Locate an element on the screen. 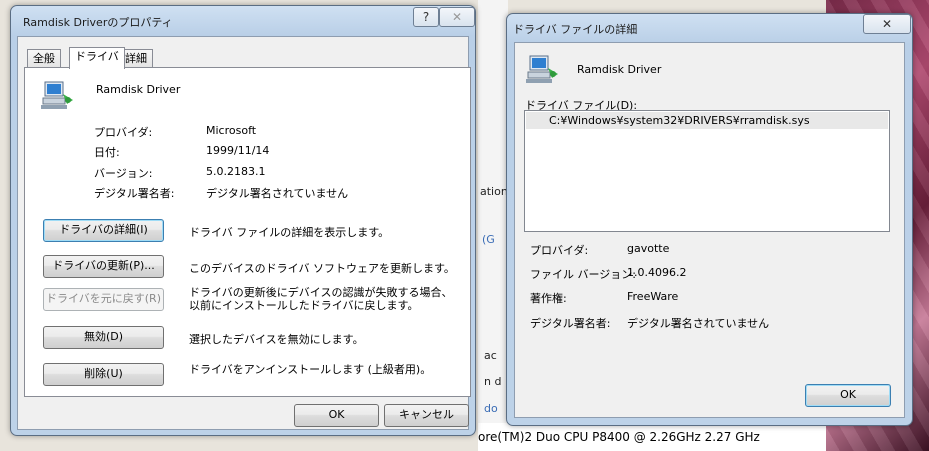  background-text: n d is located at coordinates (493, 381).